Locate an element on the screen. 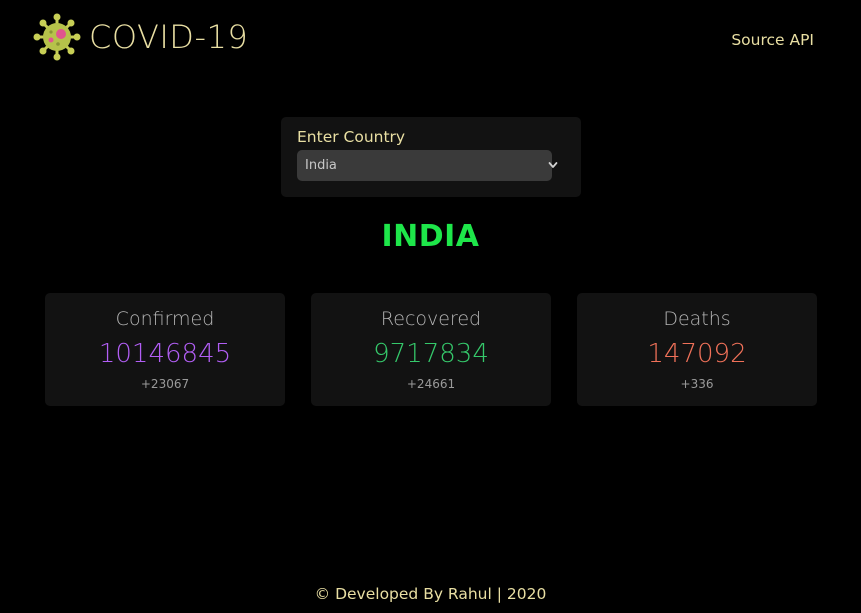 Image resolution: width=861 pixels, height=613 pixels. recovered-label: Recovered is located at coordinates (431, 319).